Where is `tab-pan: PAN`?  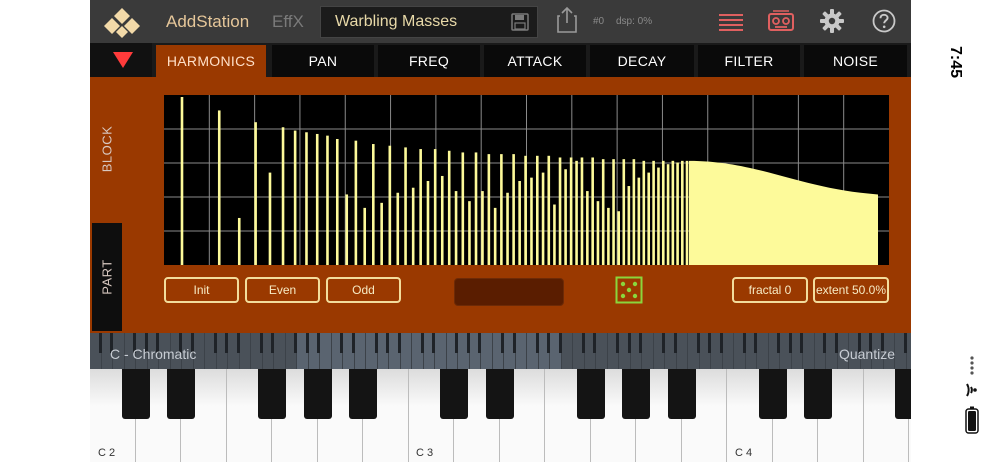 tab-pan: PAN is located at coordinates (323, 61).